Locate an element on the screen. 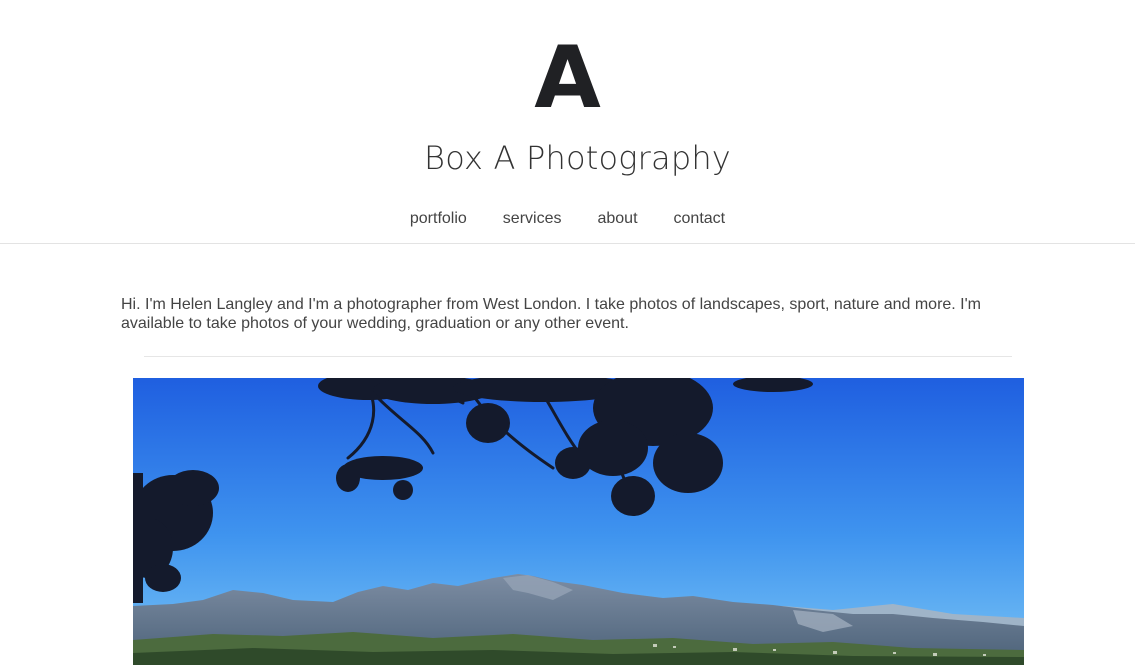 The height and width of the screenshot is (665, 1135). main-nav: portfolio services about contact is located at coordinates (567, 219).